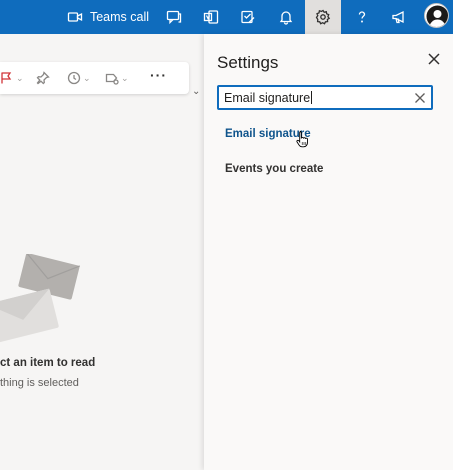  I want to click on message-toolbar: ⌄ ⌄ ⌄ ···, so click(94, 78).